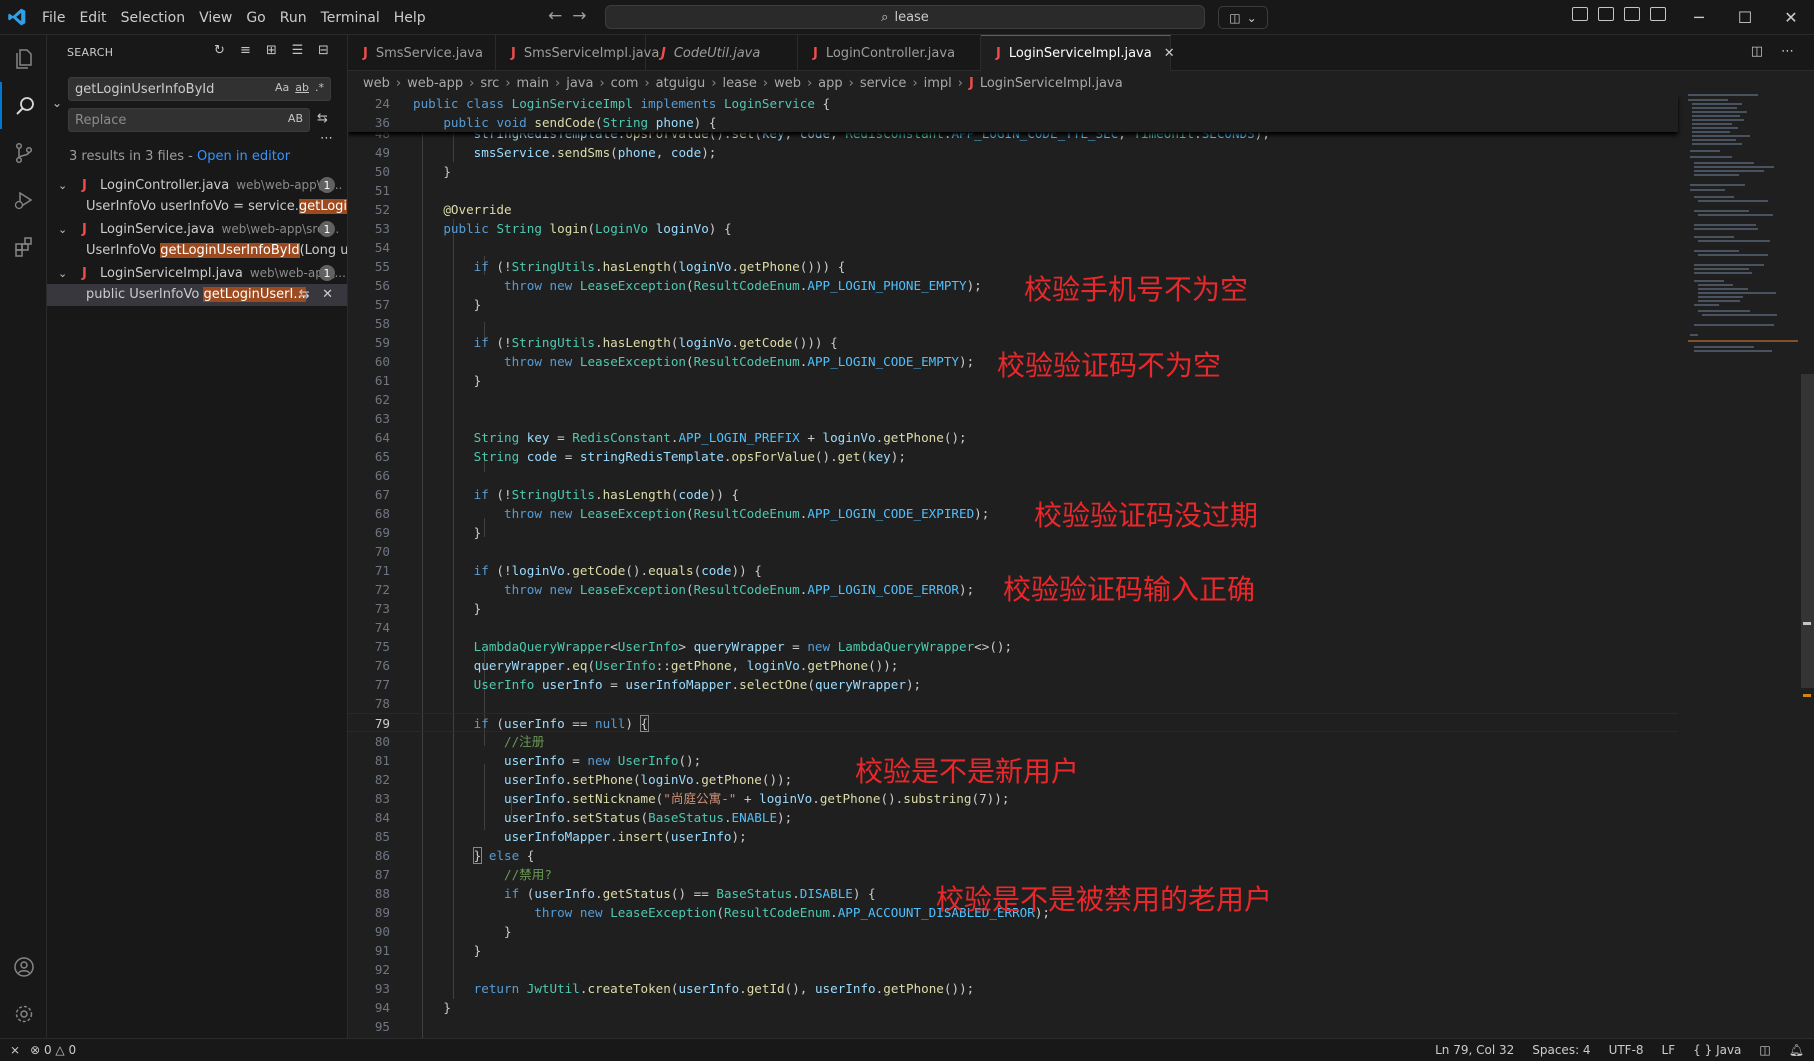 The height and width of the screenshot is (1061, 1814). Describe the element at coordinates (23, 966) in the screenshot. I see `accounts-icon` at that location.